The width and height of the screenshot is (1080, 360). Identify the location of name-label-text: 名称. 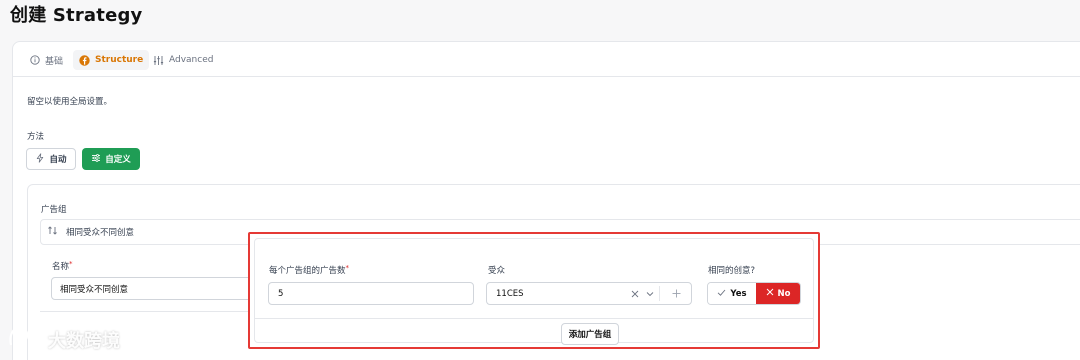
(61, 267).